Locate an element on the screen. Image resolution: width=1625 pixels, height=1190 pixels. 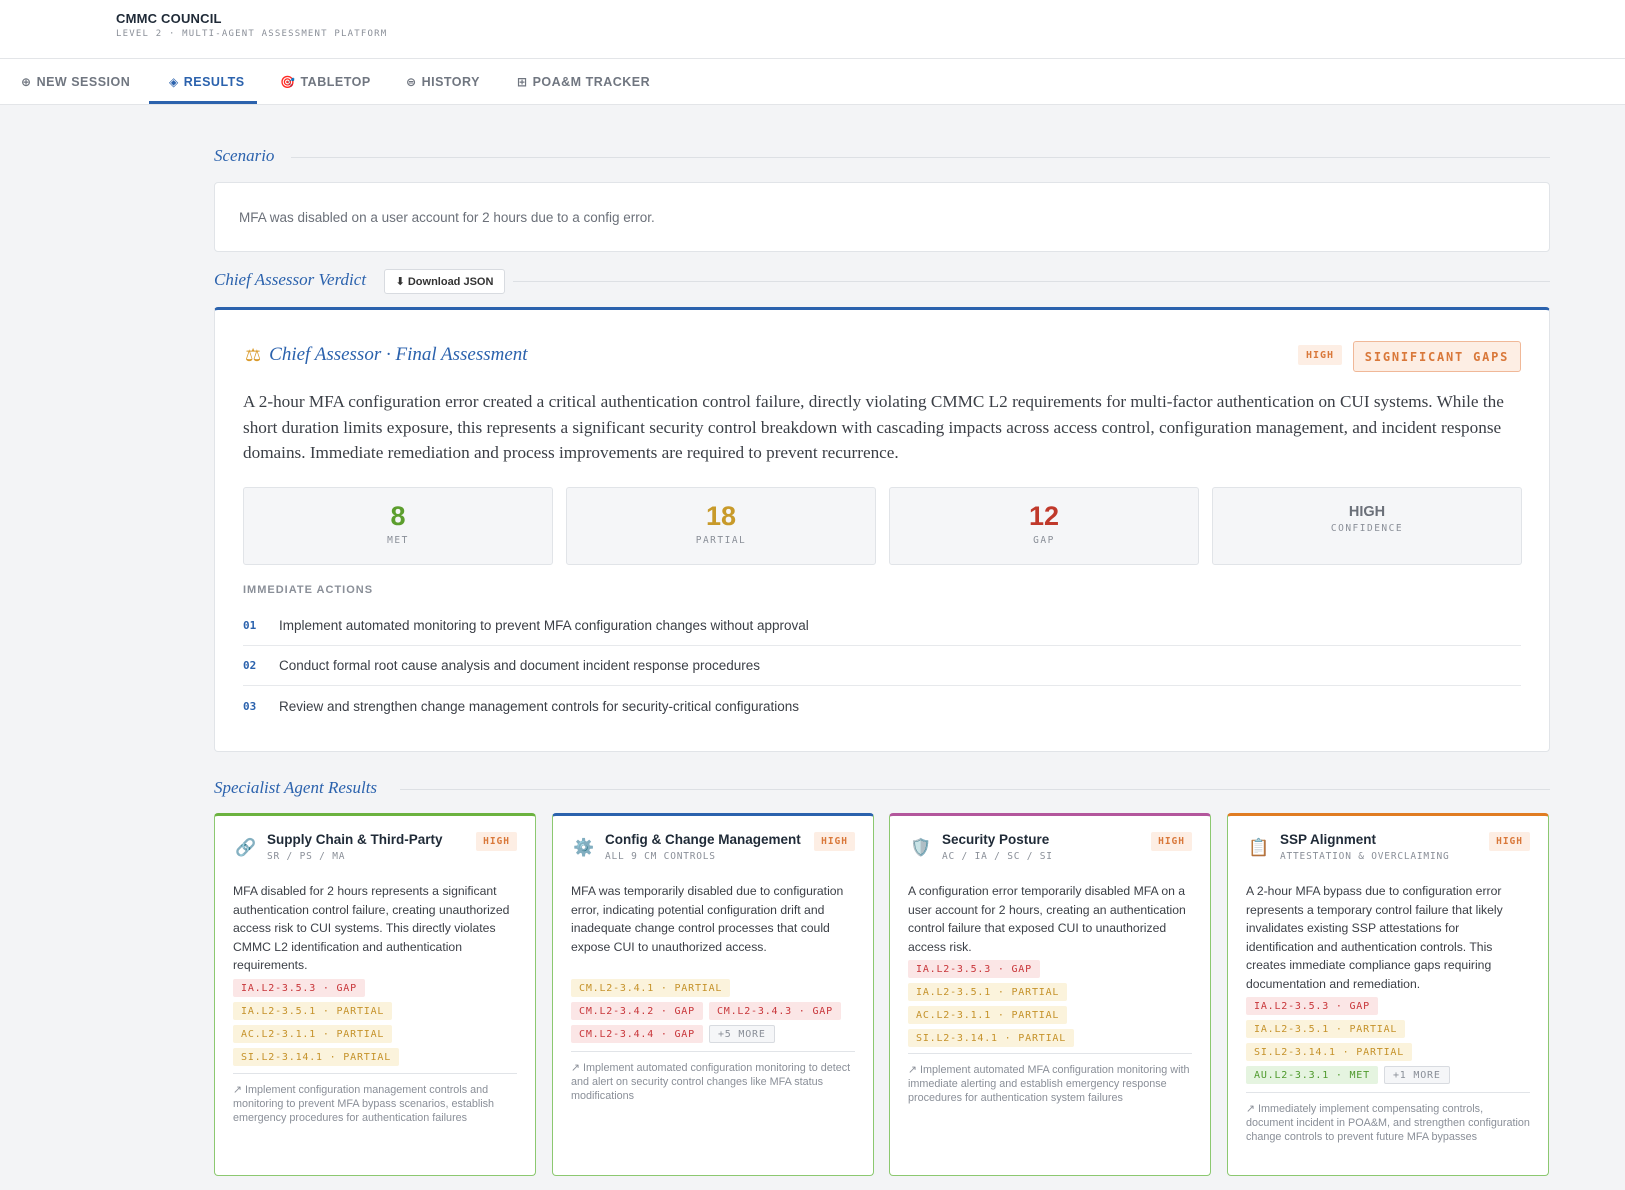
specialists-heading: Specialist Agent Results is located at coordinates (296, 787).